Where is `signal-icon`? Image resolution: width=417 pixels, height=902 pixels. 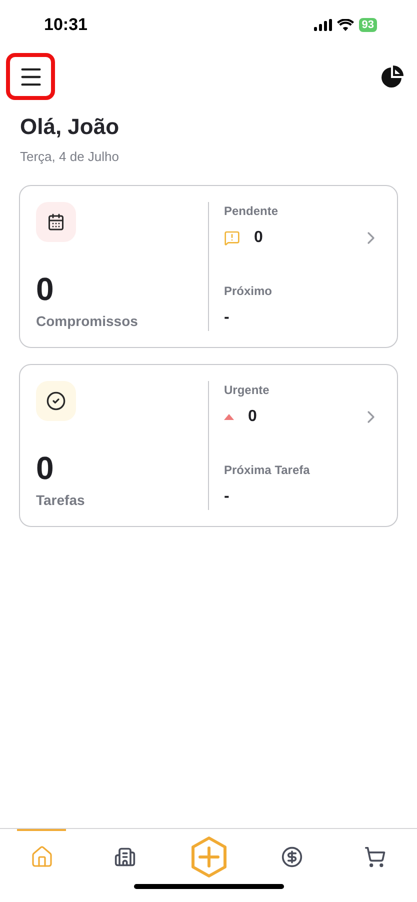
signal-icon is located at coordinates (323, 25).